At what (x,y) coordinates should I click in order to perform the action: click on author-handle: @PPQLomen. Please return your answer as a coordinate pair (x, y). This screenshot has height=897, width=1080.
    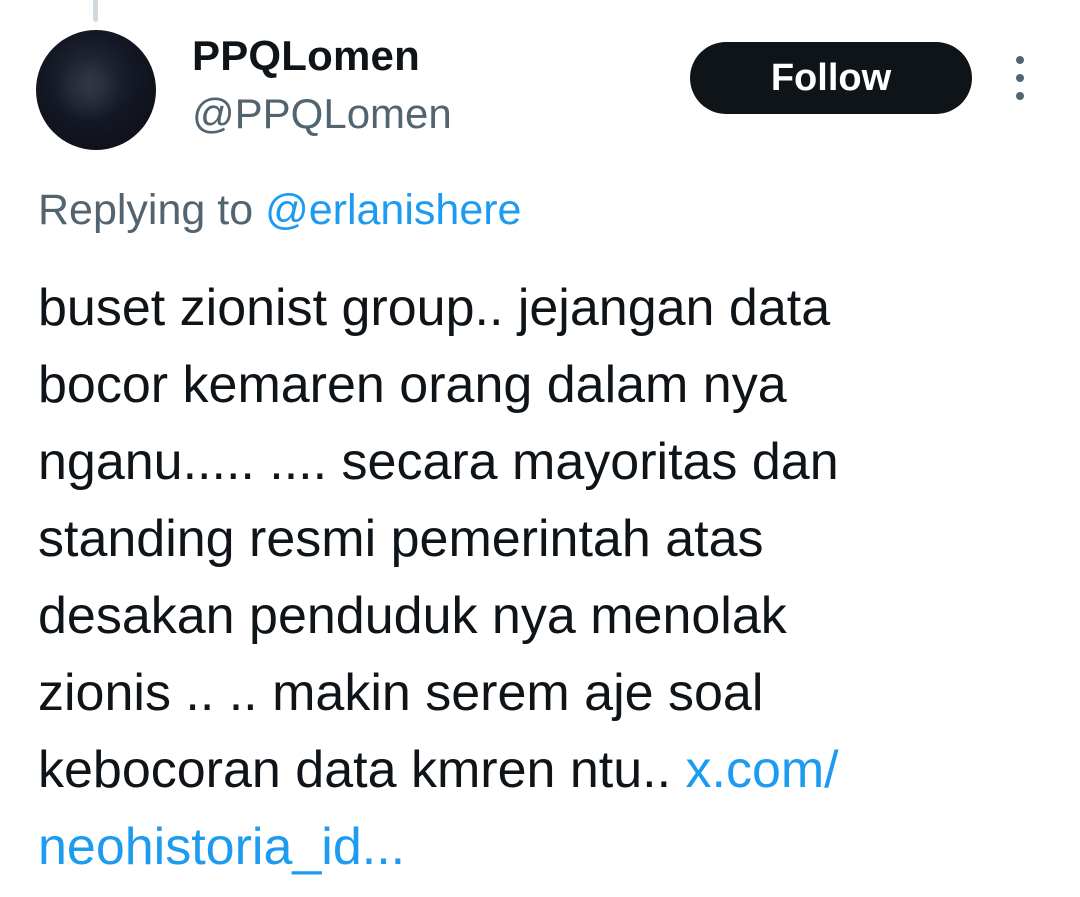
    Looking at the image, I should click on (322, 114).